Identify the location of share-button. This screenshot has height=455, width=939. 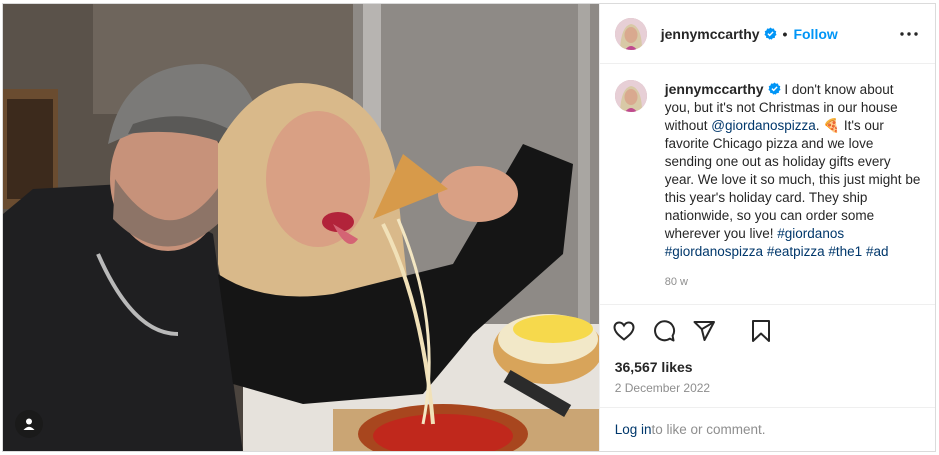
(712, 331).